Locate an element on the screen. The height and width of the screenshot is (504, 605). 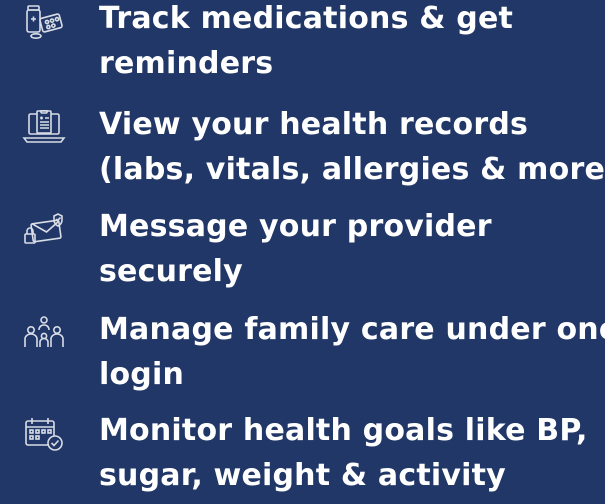
family-icon is located at coordinates (44, 333).